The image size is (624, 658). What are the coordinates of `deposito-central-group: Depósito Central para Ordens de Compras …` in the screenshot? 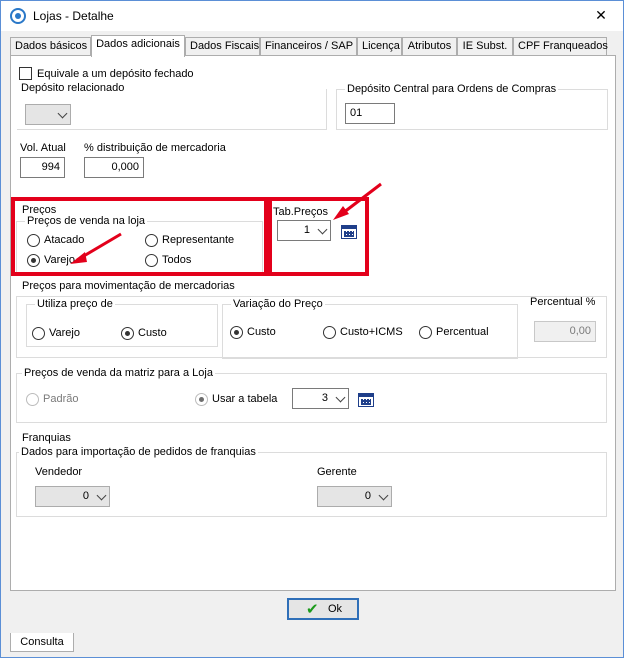 It's located at (472, 106).